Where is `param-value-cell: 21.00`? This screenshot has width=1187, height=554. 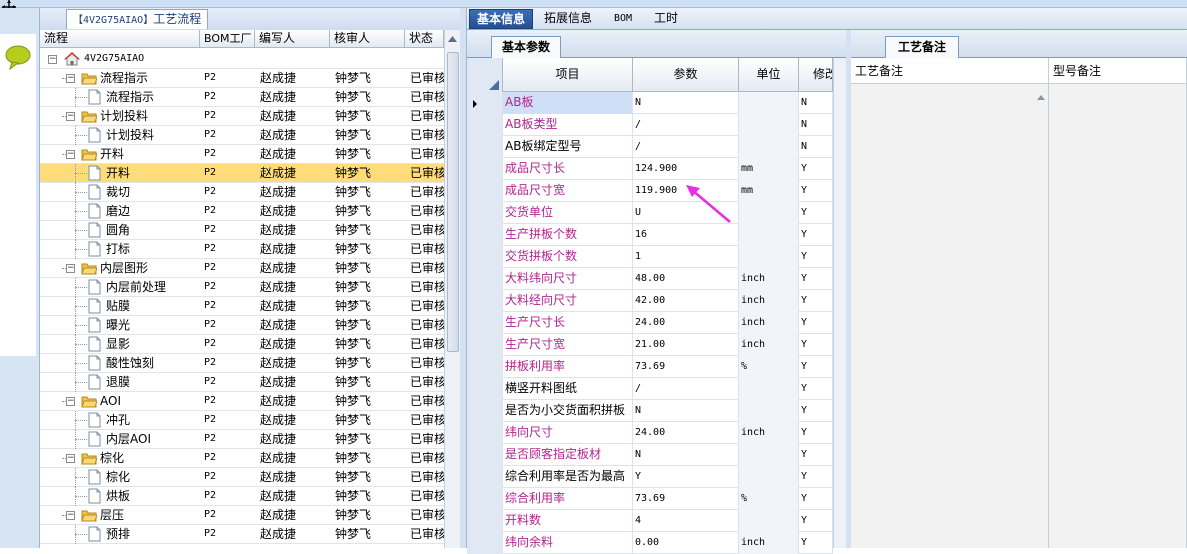 param-value-cell: 21.00 is located at coordinates (686, 345).